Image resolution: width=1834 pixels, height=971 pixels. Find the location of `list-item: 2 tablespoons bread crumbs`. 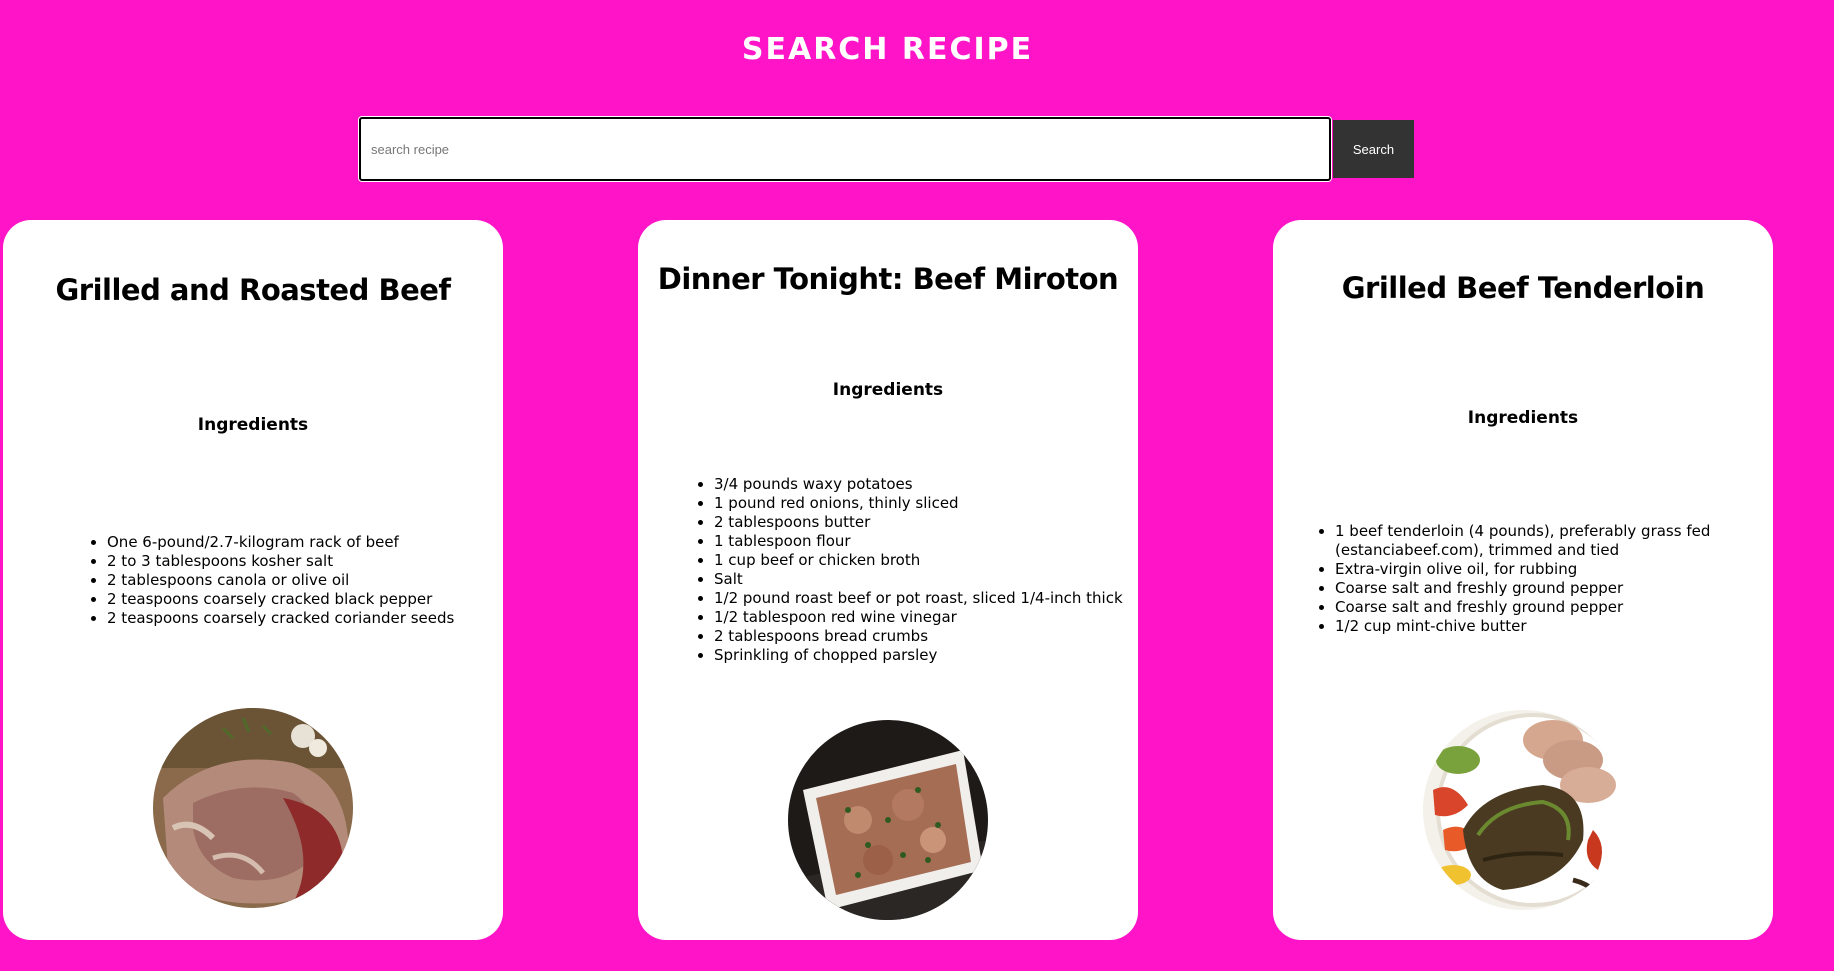

list-item: 2 tablespoons bread crumbs is located at coordinates (929, 636).